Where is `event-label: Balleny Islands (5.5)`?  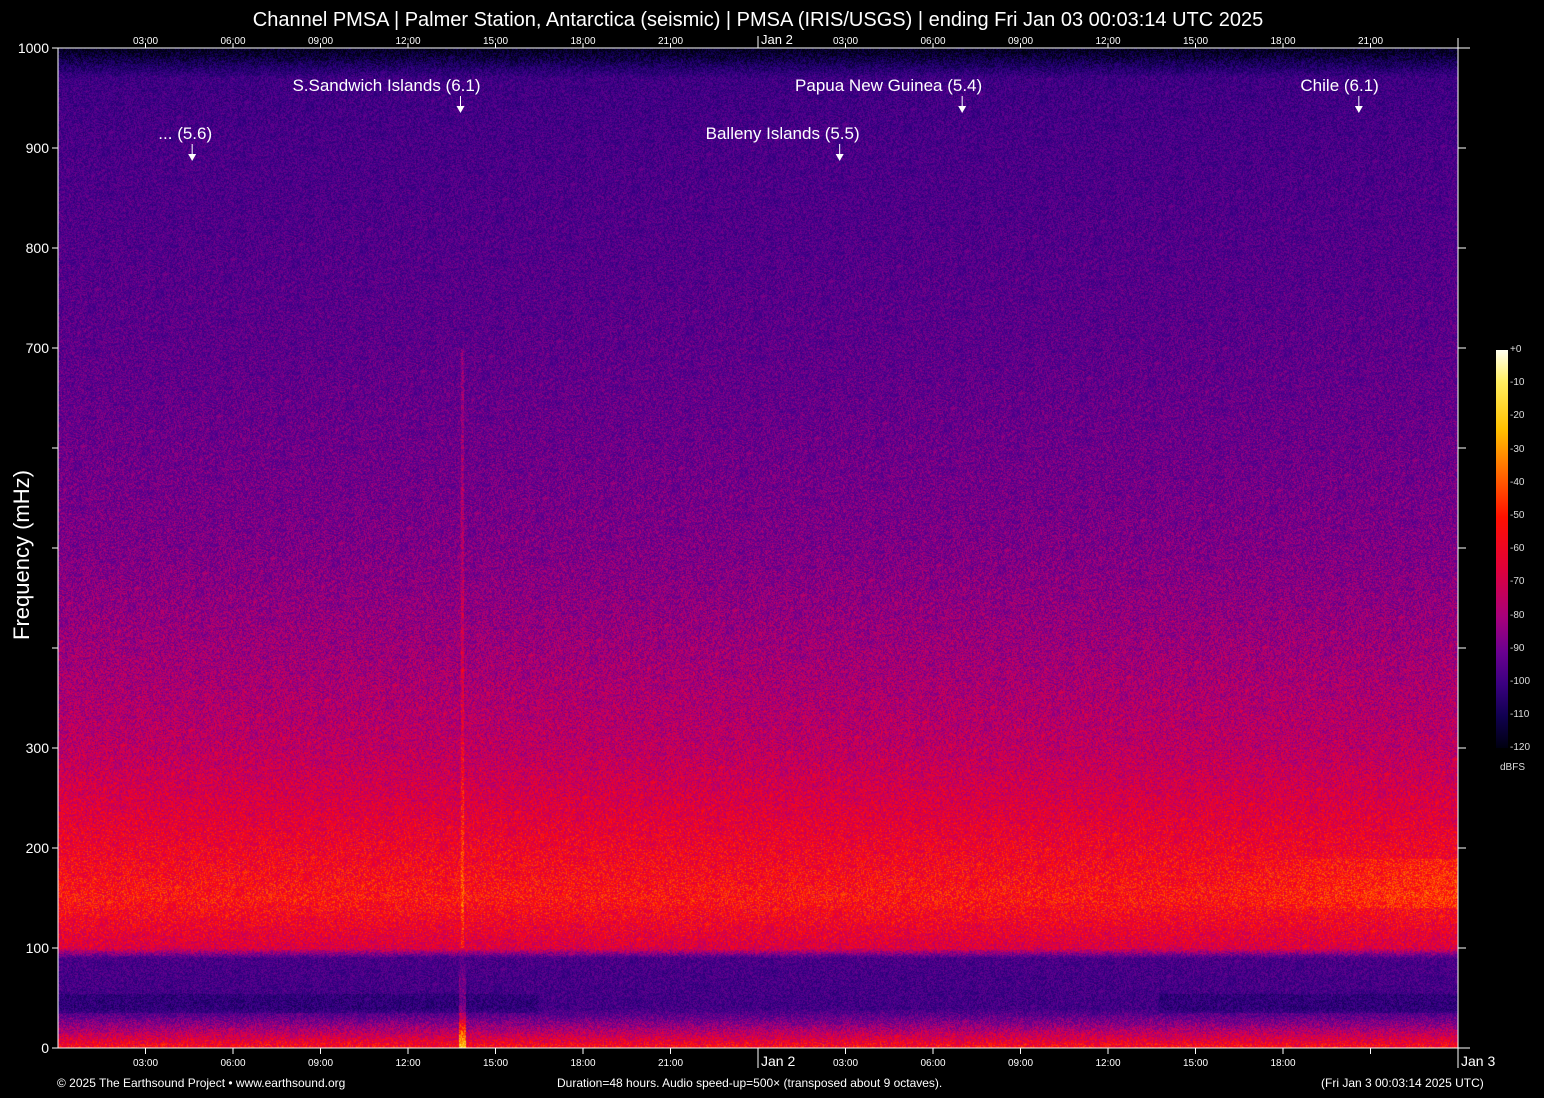 event-label: Balleny Islands (5.5) is located at coordinates (782, 133).